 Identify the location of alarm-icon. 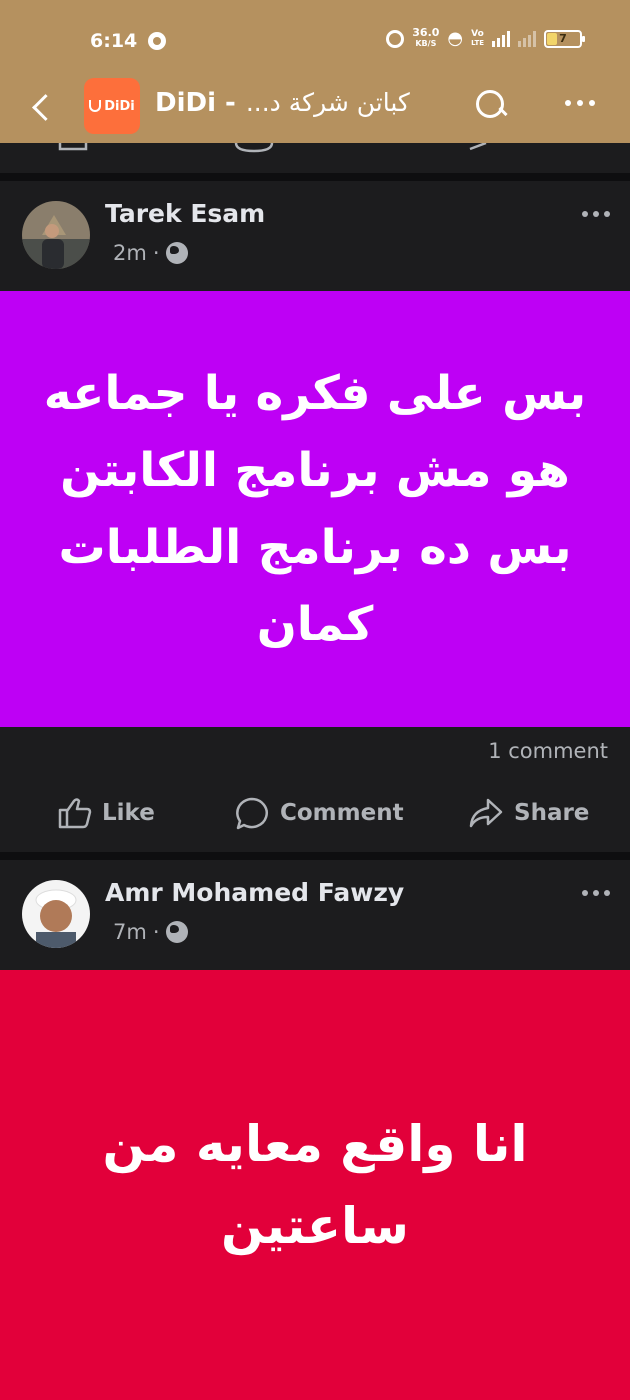
(395, 38).